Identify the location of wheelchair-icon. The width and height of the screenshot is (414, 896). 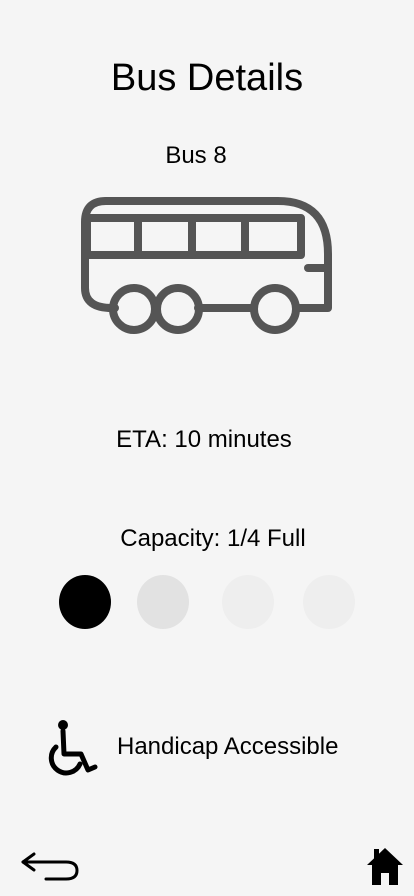
(73, 748).